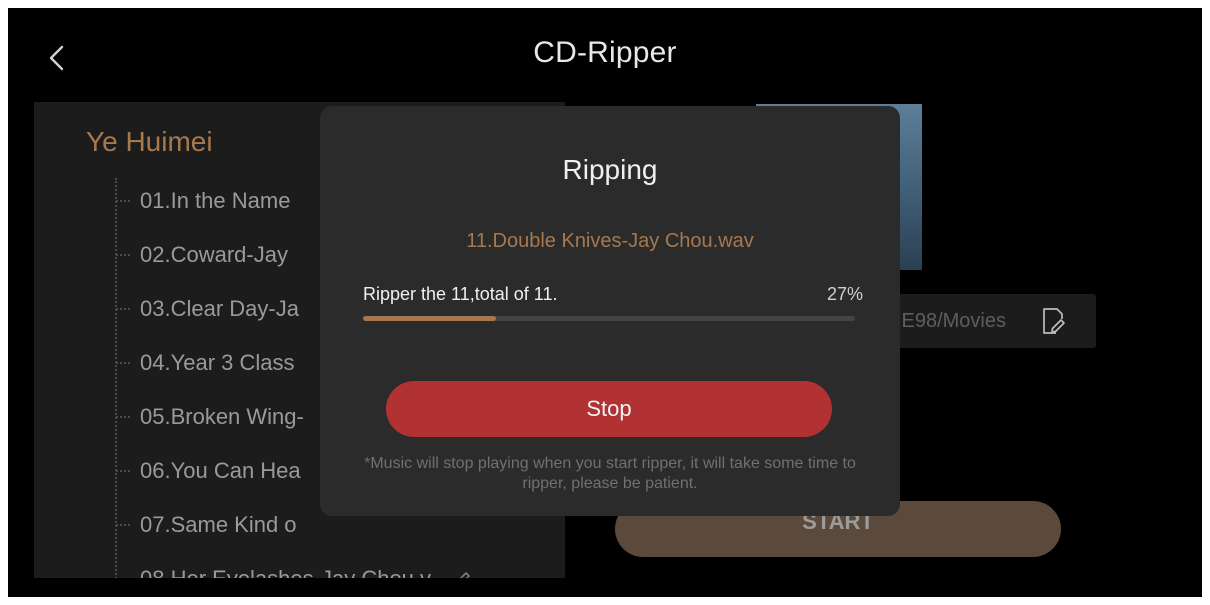  What do you see at coordinates (1053, 321) in the screenshot?
I see `file-edit-icon` at bounding box center [1053, 321].